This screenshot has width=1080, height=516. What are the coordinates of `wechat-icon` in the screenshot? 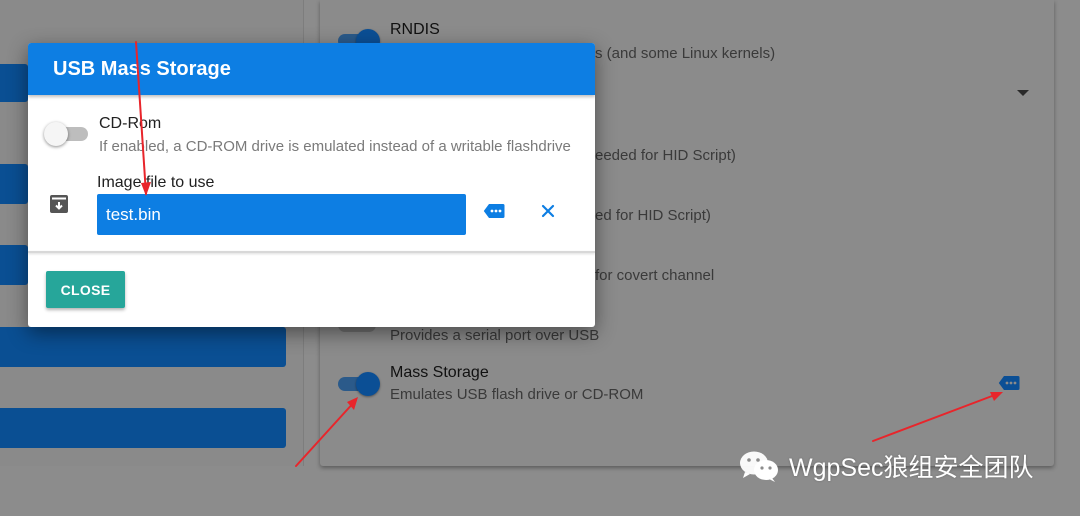 It's located at (759, 466).